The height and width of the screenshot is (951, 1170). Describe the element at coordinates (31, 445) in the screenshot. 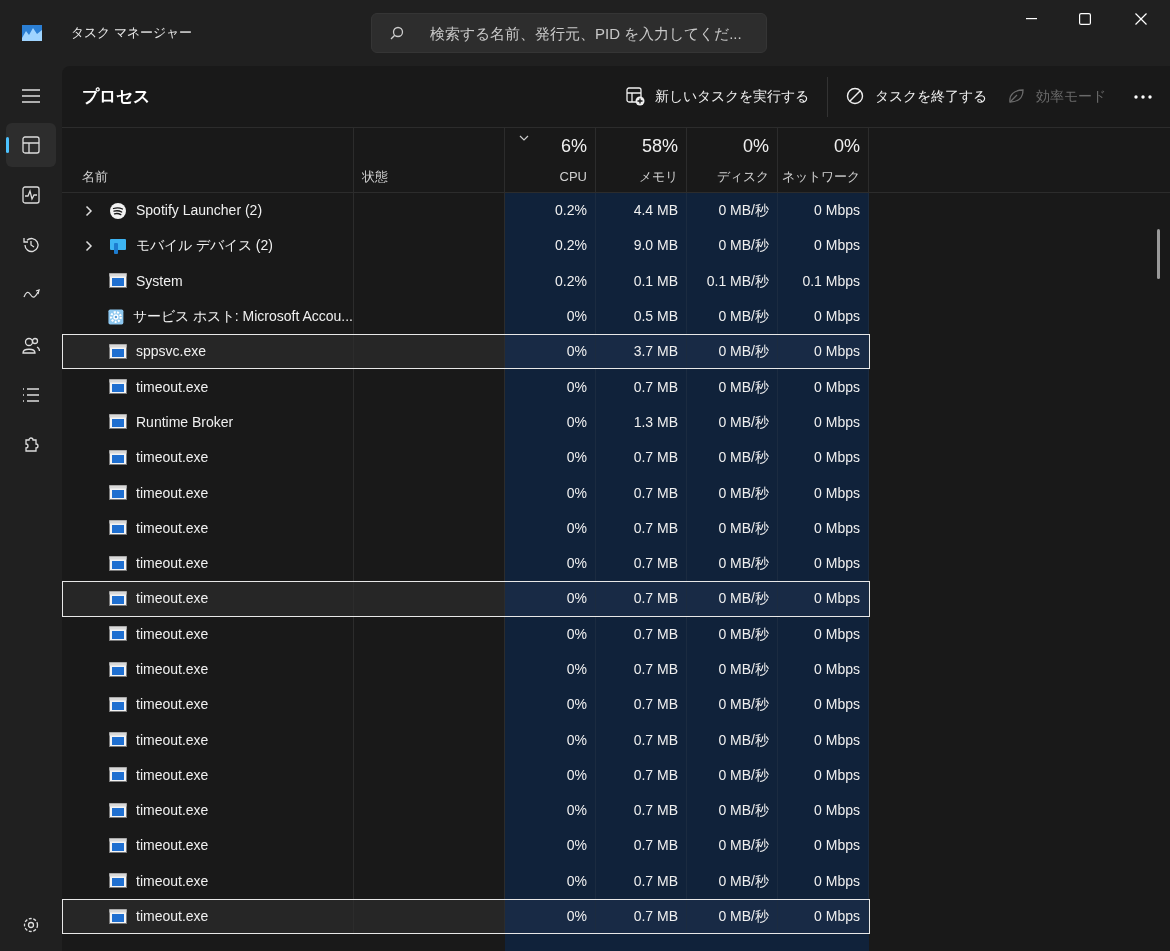

I see `puzzle-icon` at that location.